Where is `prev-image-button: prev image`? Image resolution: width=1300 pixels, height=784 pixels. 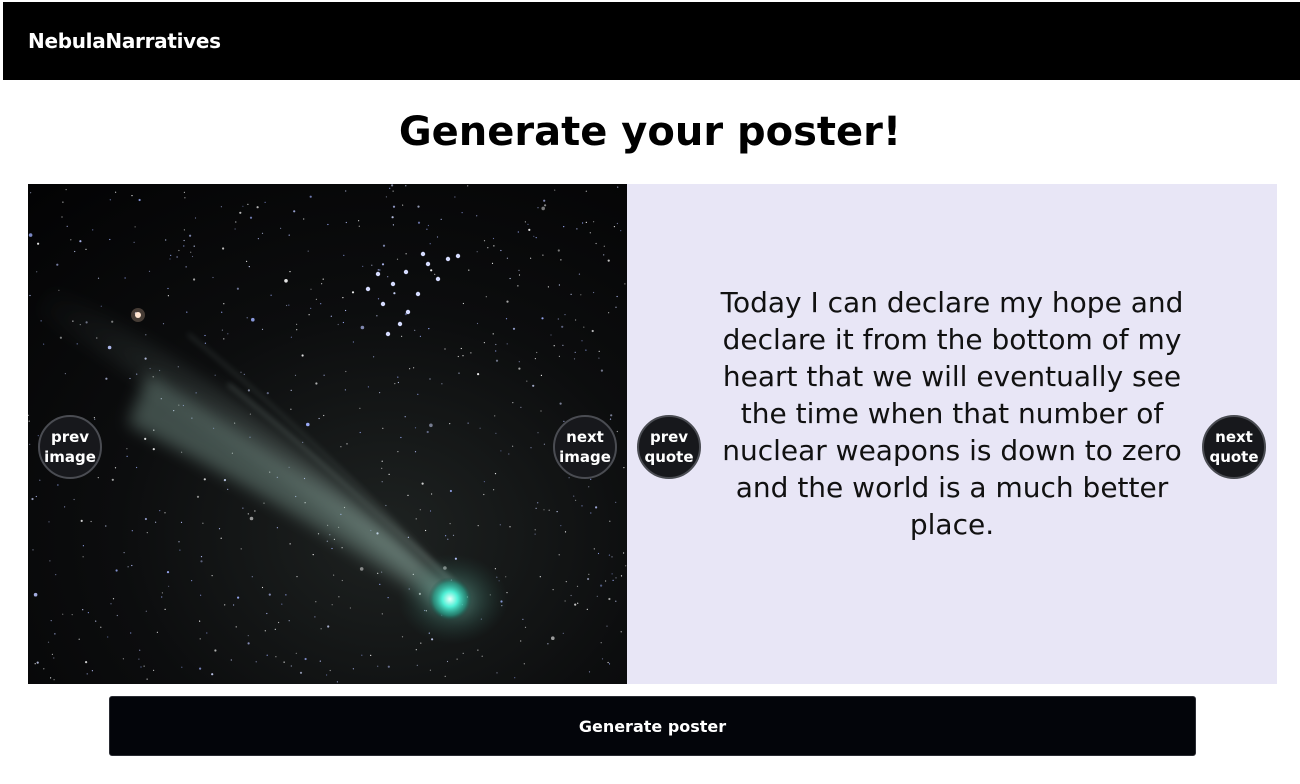
prev-image-button: prev image is located at coordinates (70, 447).